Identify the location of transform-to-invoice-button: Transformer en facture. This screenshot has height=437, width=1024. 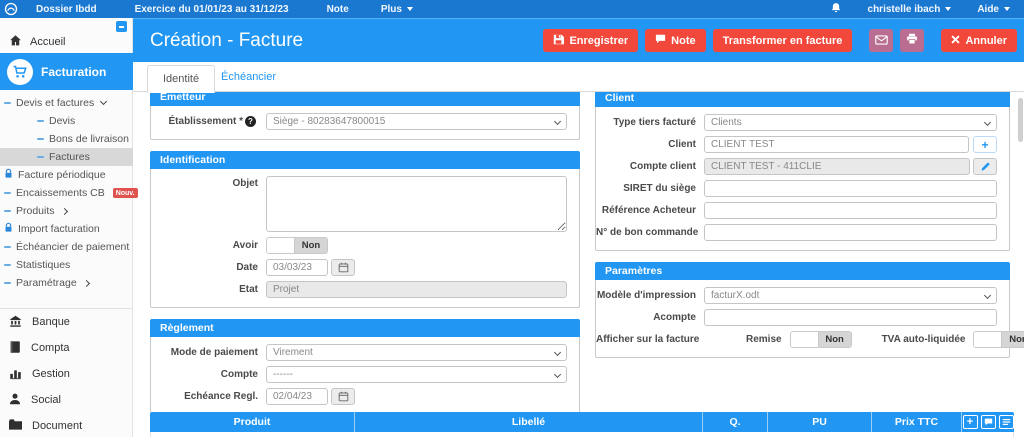
(782, 40).